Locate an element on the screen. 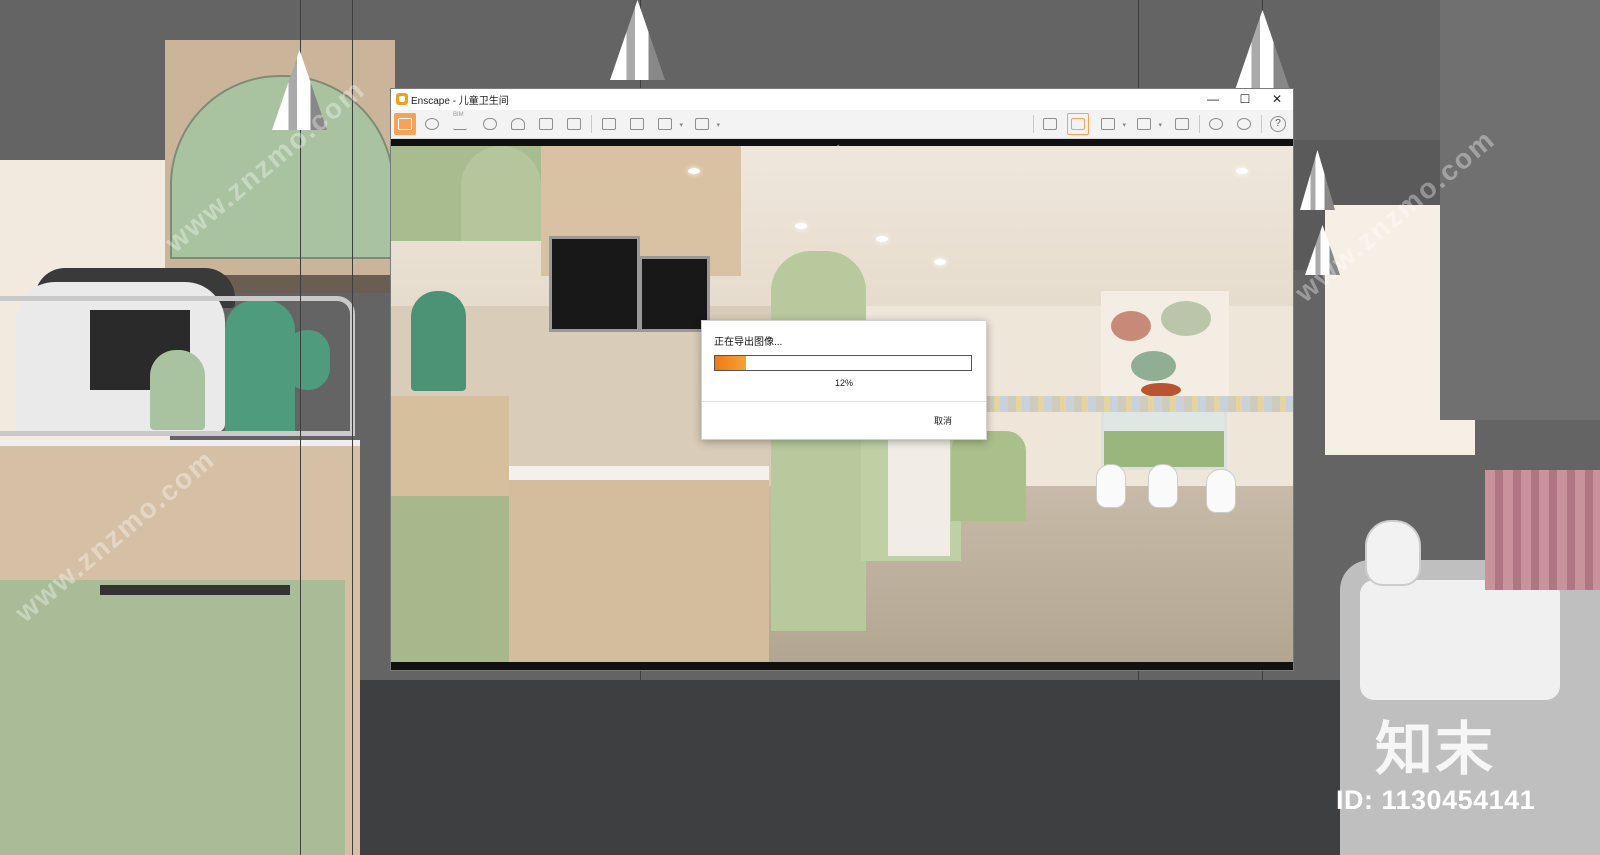 The height and width of the screenshot is (855, 1600). enscape-logo-icon is located at coordinates (402, 99).